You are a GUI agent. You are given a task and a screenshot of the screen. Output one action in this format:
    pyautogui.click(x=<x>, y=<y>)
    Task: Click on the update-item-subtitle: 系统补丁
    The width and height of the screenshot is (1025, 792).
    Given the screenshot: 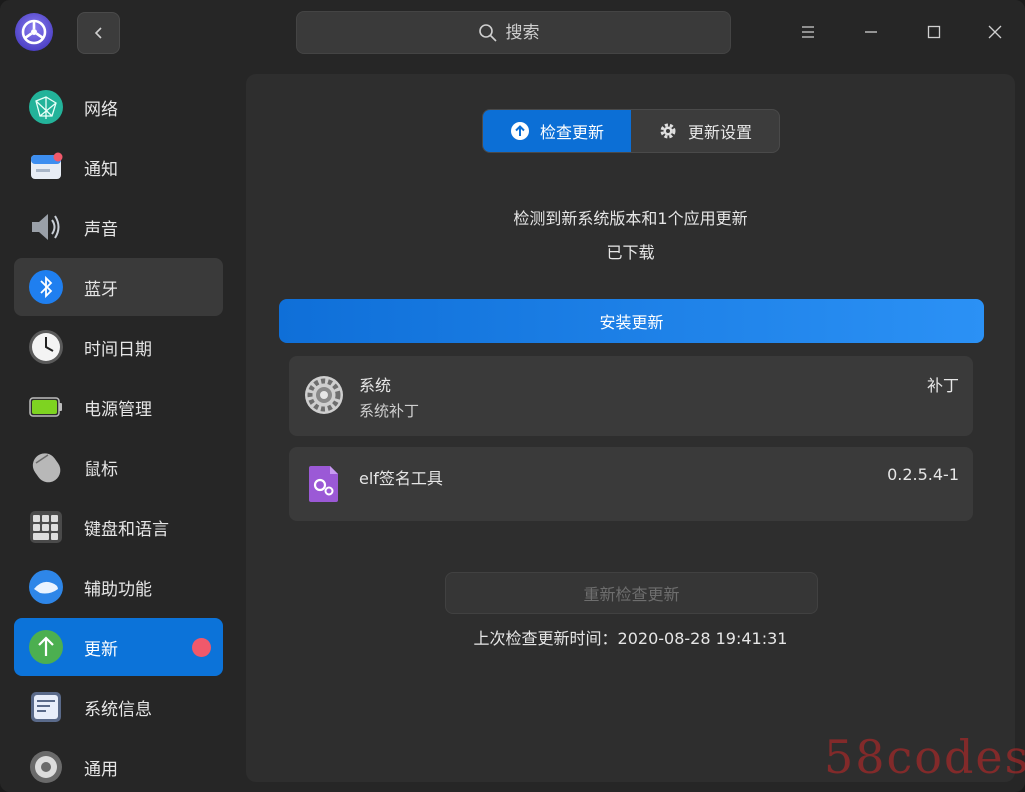 What is the action you would take?
    pyautogui.click(x=389, y=411)
    